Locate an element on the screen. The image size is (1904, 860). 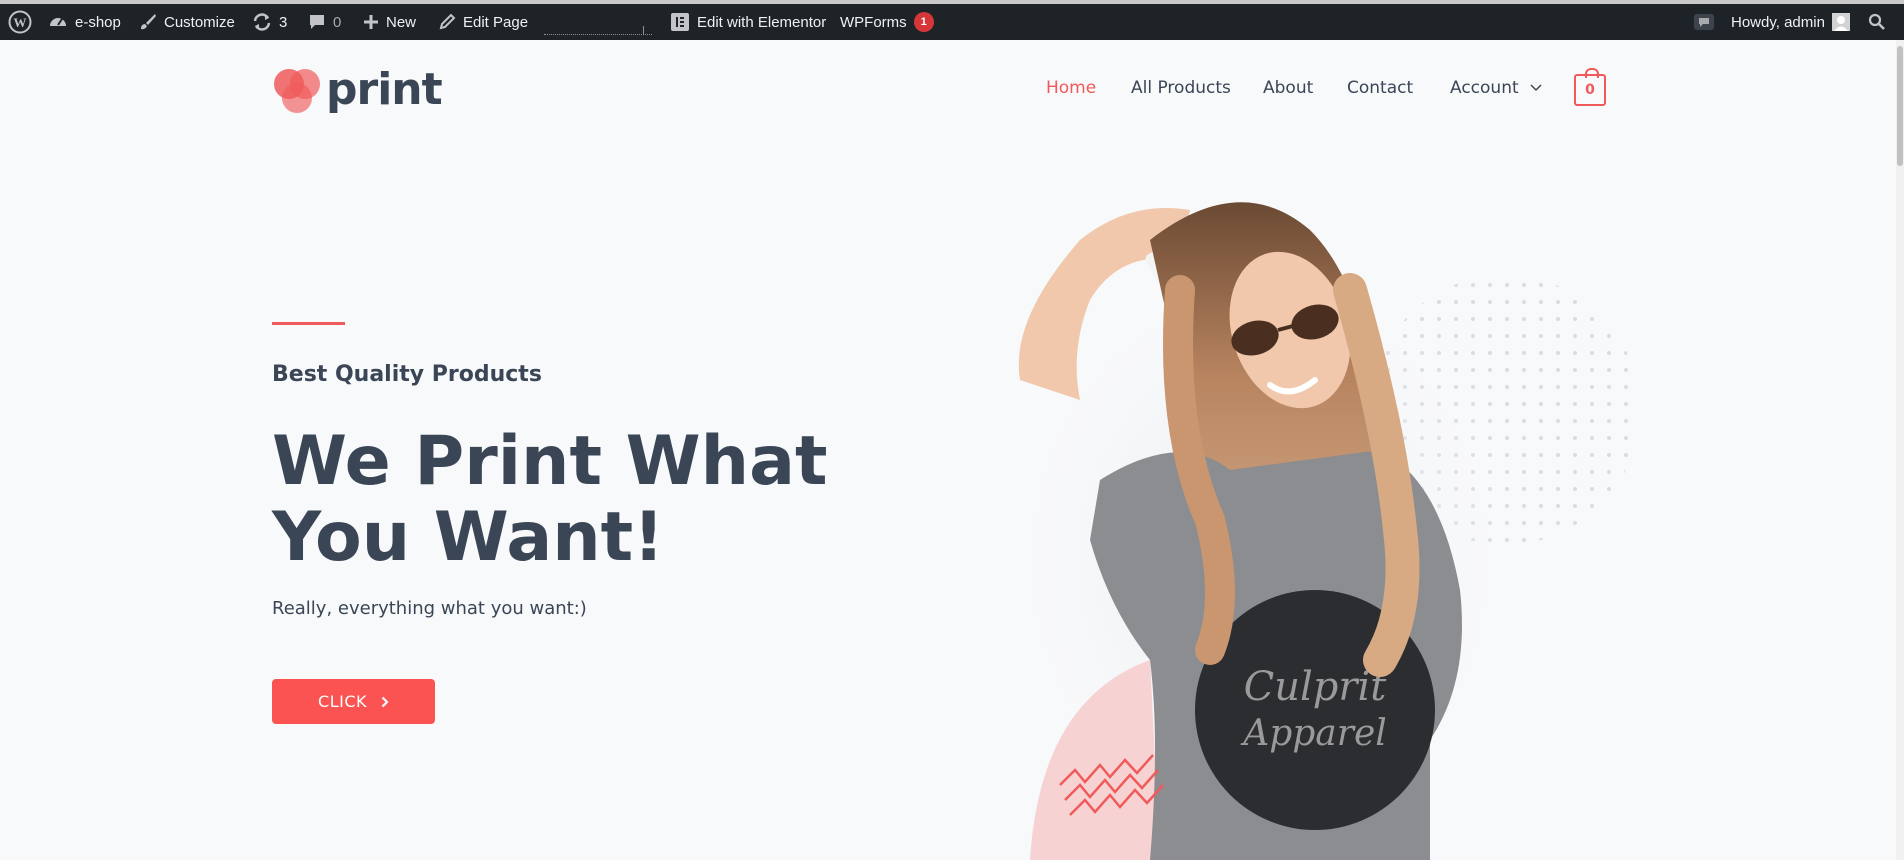
admin-search-icon is located at coordinates (1877, 22).